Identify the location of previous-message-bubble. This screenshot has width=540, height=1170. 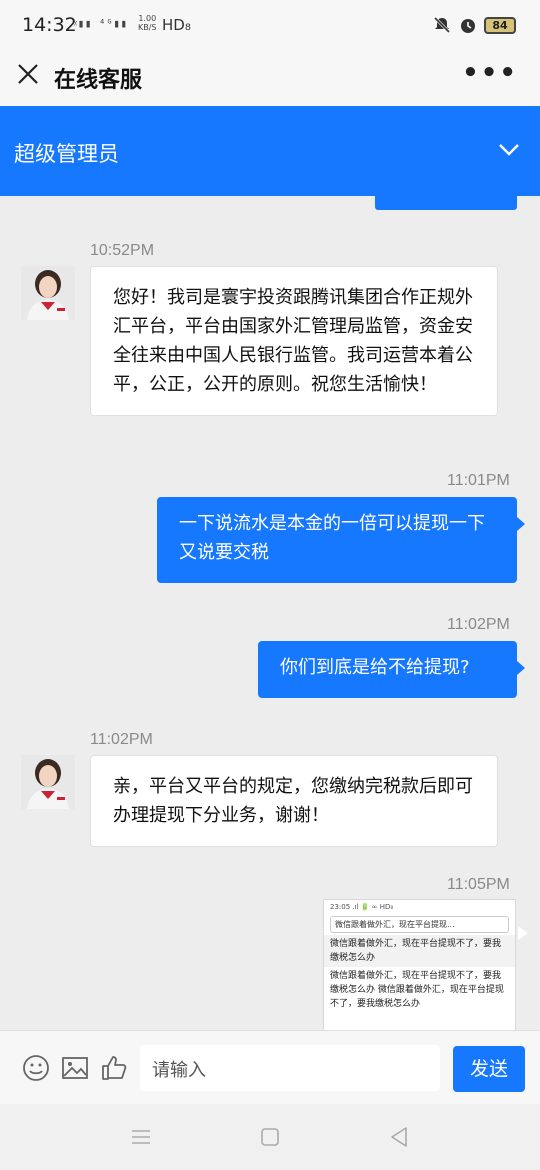
(446, 203).